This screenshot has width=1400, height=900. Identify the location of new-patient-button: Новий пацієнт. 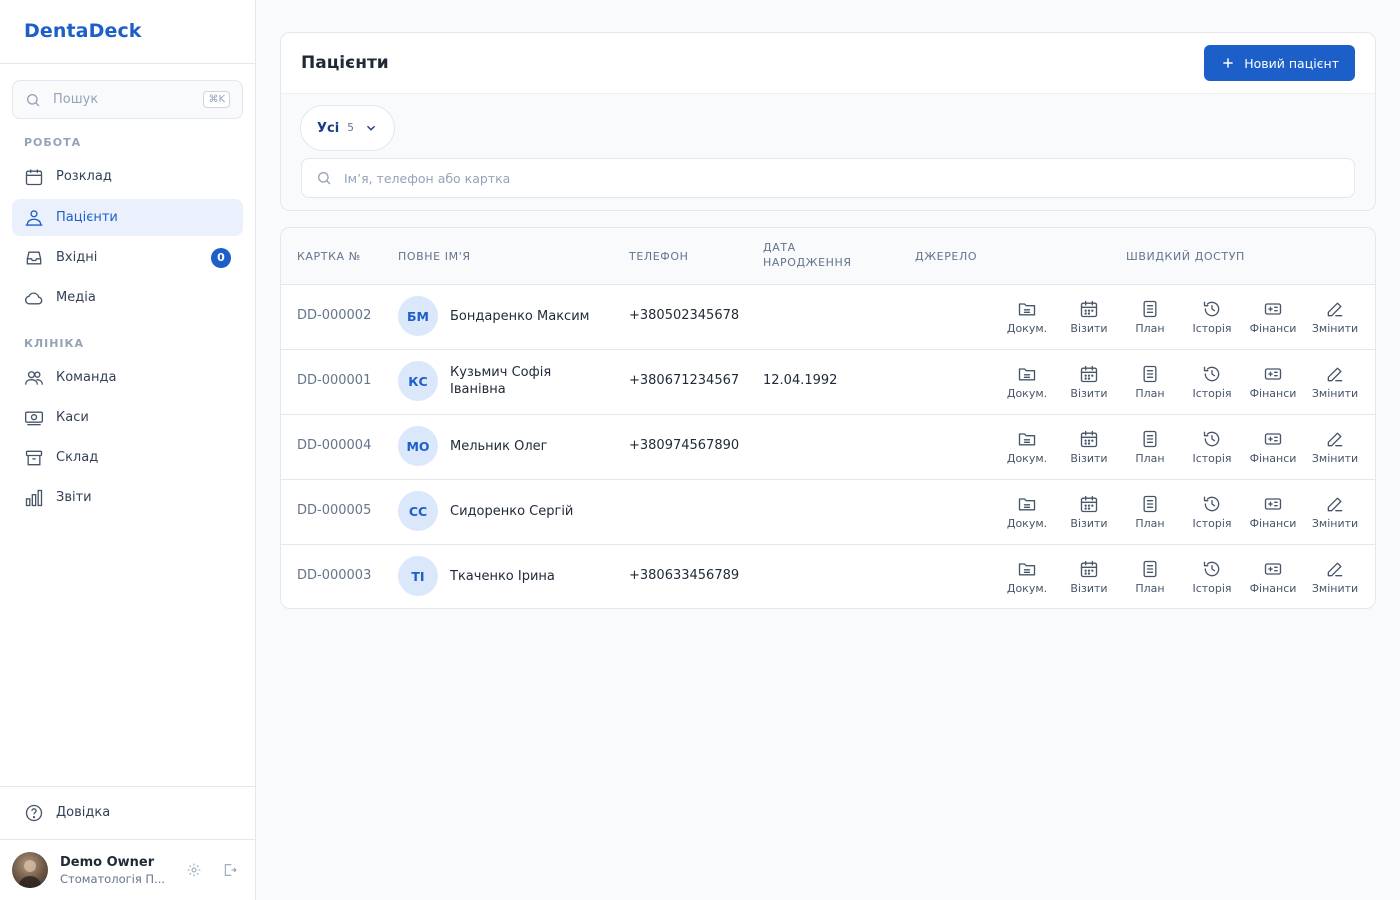
(1279, 63).